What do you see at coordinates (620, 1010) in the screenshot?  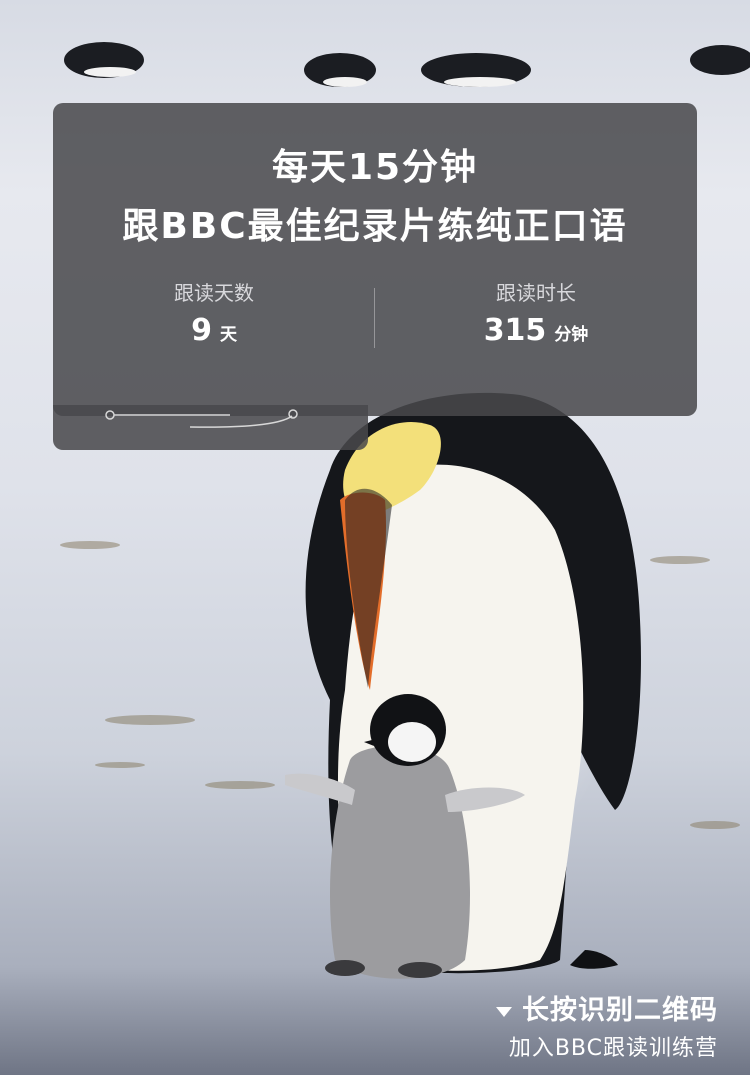 I see `qr-instruction-text: 长按识别二维码` at bounding box center [620, 1010].